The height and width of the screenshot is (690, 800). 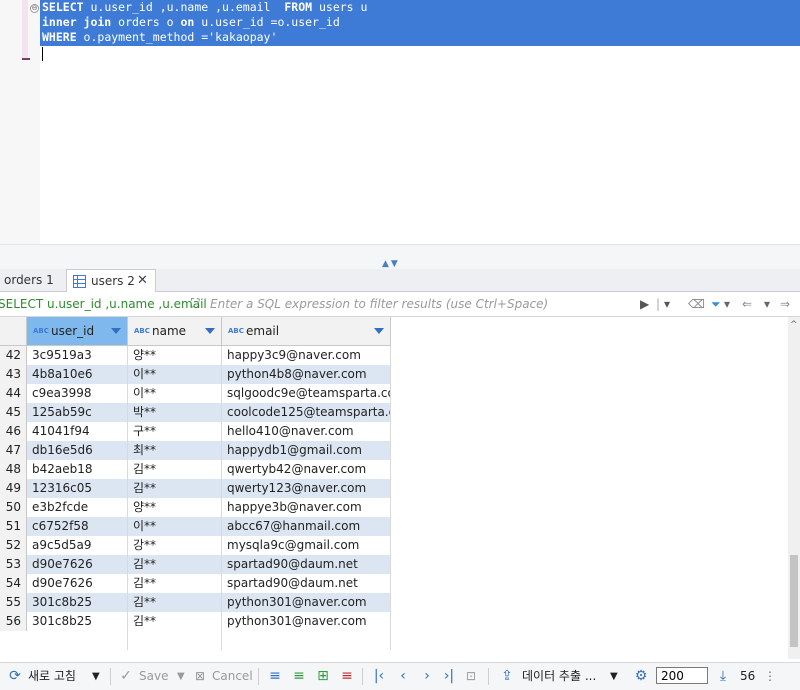 I want to click on next-page-icon: ›, so click(x=427, y=676).